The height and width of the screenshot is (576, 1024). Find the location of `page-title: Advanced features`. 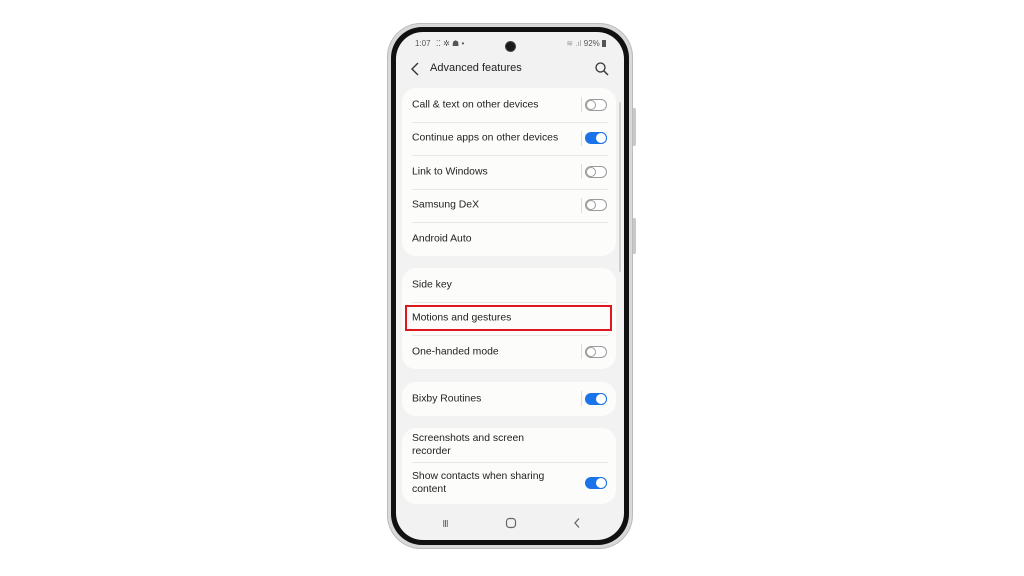

page-title: Advanced features is located at coordinates (476, 68).